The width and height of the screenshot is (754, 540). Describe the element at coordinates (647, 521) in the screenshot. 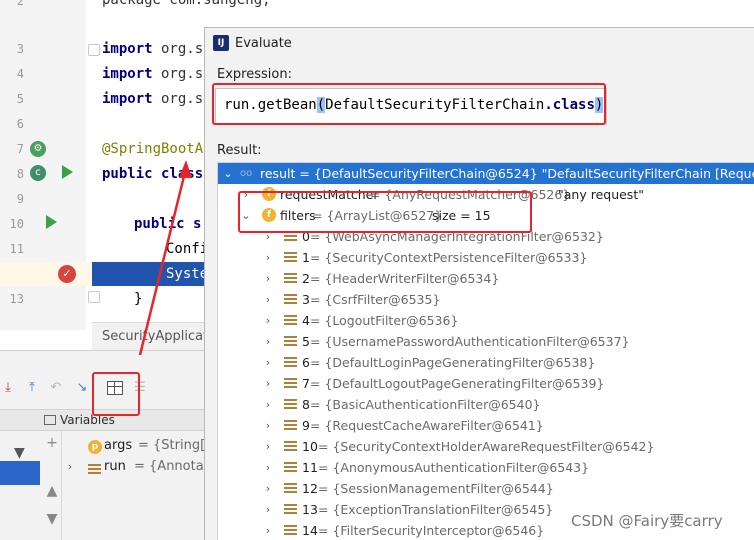

I see `csdn-watermark: CSDN @Fairy要carry` at that location.